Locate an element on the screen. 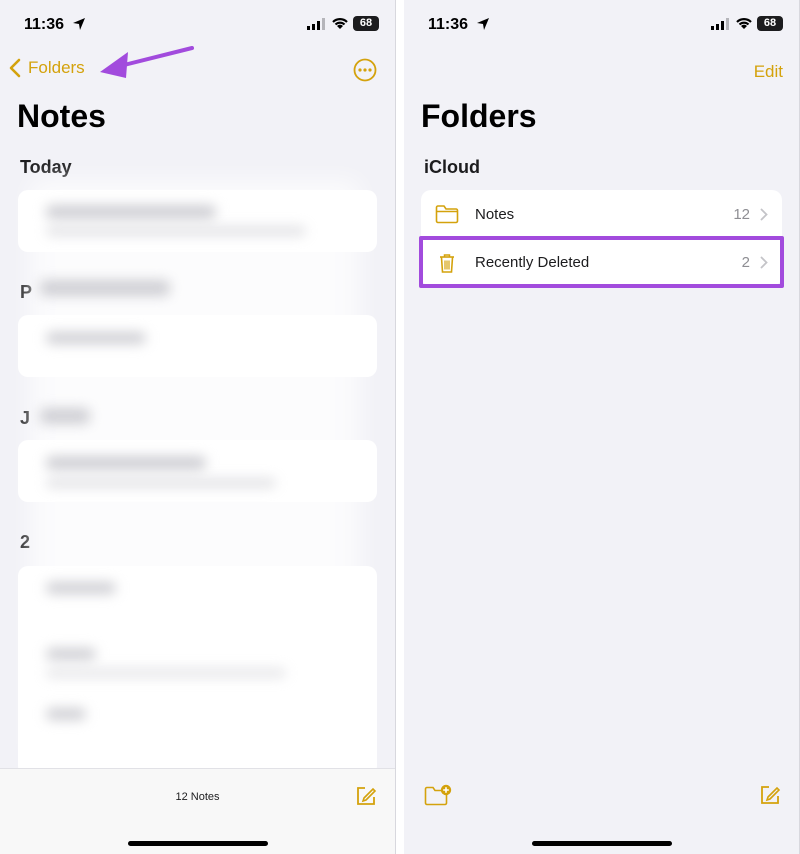 The width and height of the screenshot is (800, 854). nav-bar: Edit is located at coordinates (601, 70).